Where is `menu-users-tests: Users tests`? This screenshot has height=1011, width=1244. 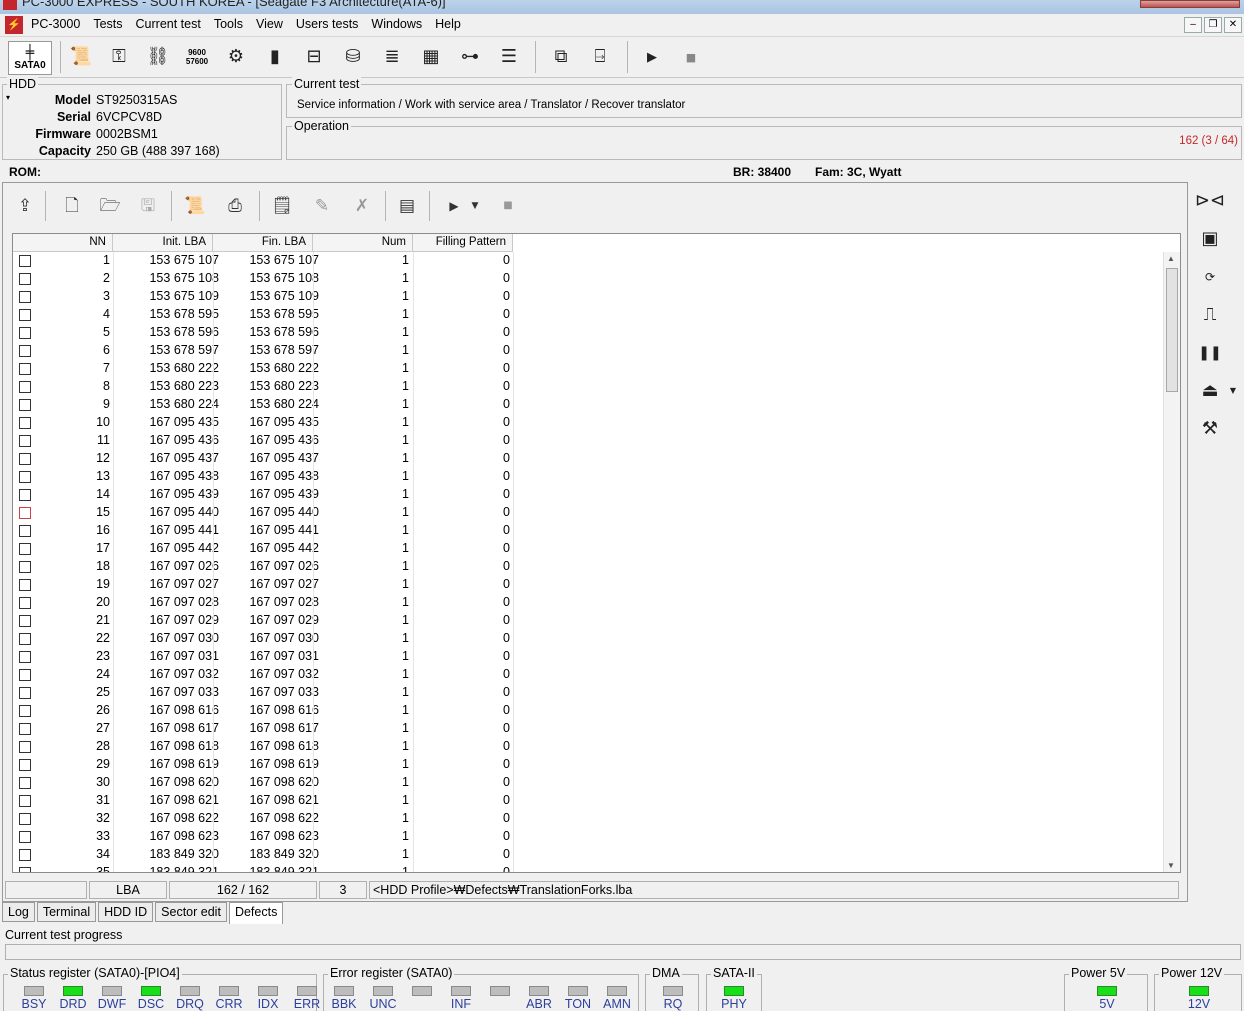
menu-users-tests: Users tests is located at coordinates (327, 24).